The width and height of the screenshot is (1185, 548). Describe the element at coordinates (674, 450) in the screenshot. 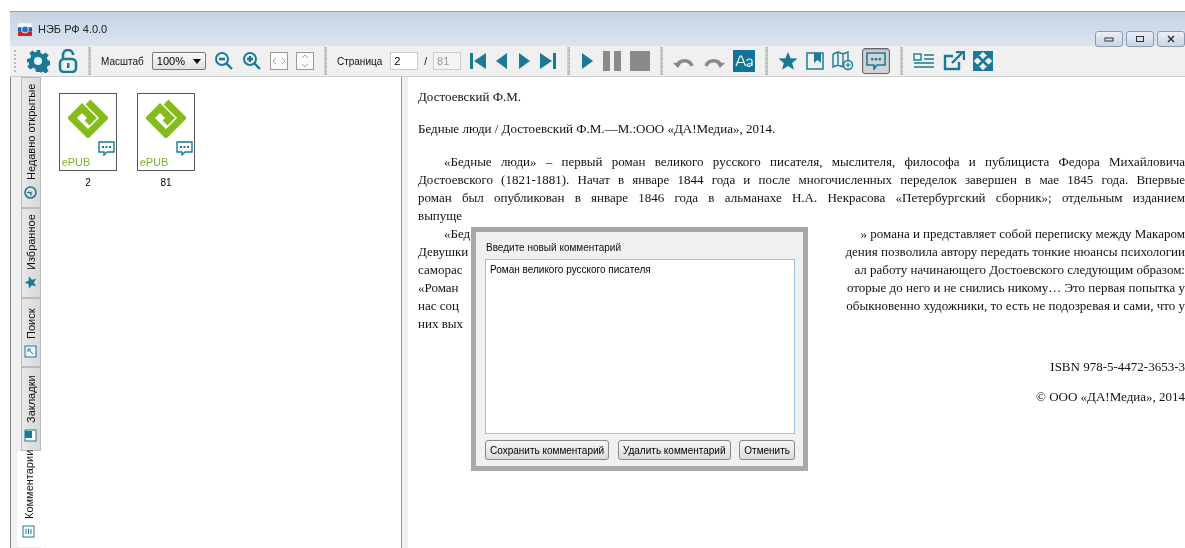

I see `dialog-button: Удалить комментарий` at that location.